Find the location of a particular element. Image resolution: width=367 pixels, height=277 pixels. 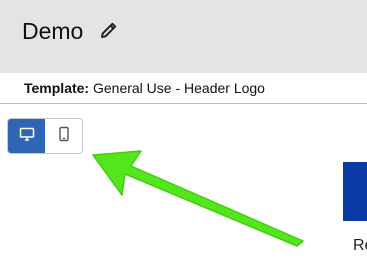

template-info-bar: Template: General Use - Header Logo is located at coordinates (183, 88).